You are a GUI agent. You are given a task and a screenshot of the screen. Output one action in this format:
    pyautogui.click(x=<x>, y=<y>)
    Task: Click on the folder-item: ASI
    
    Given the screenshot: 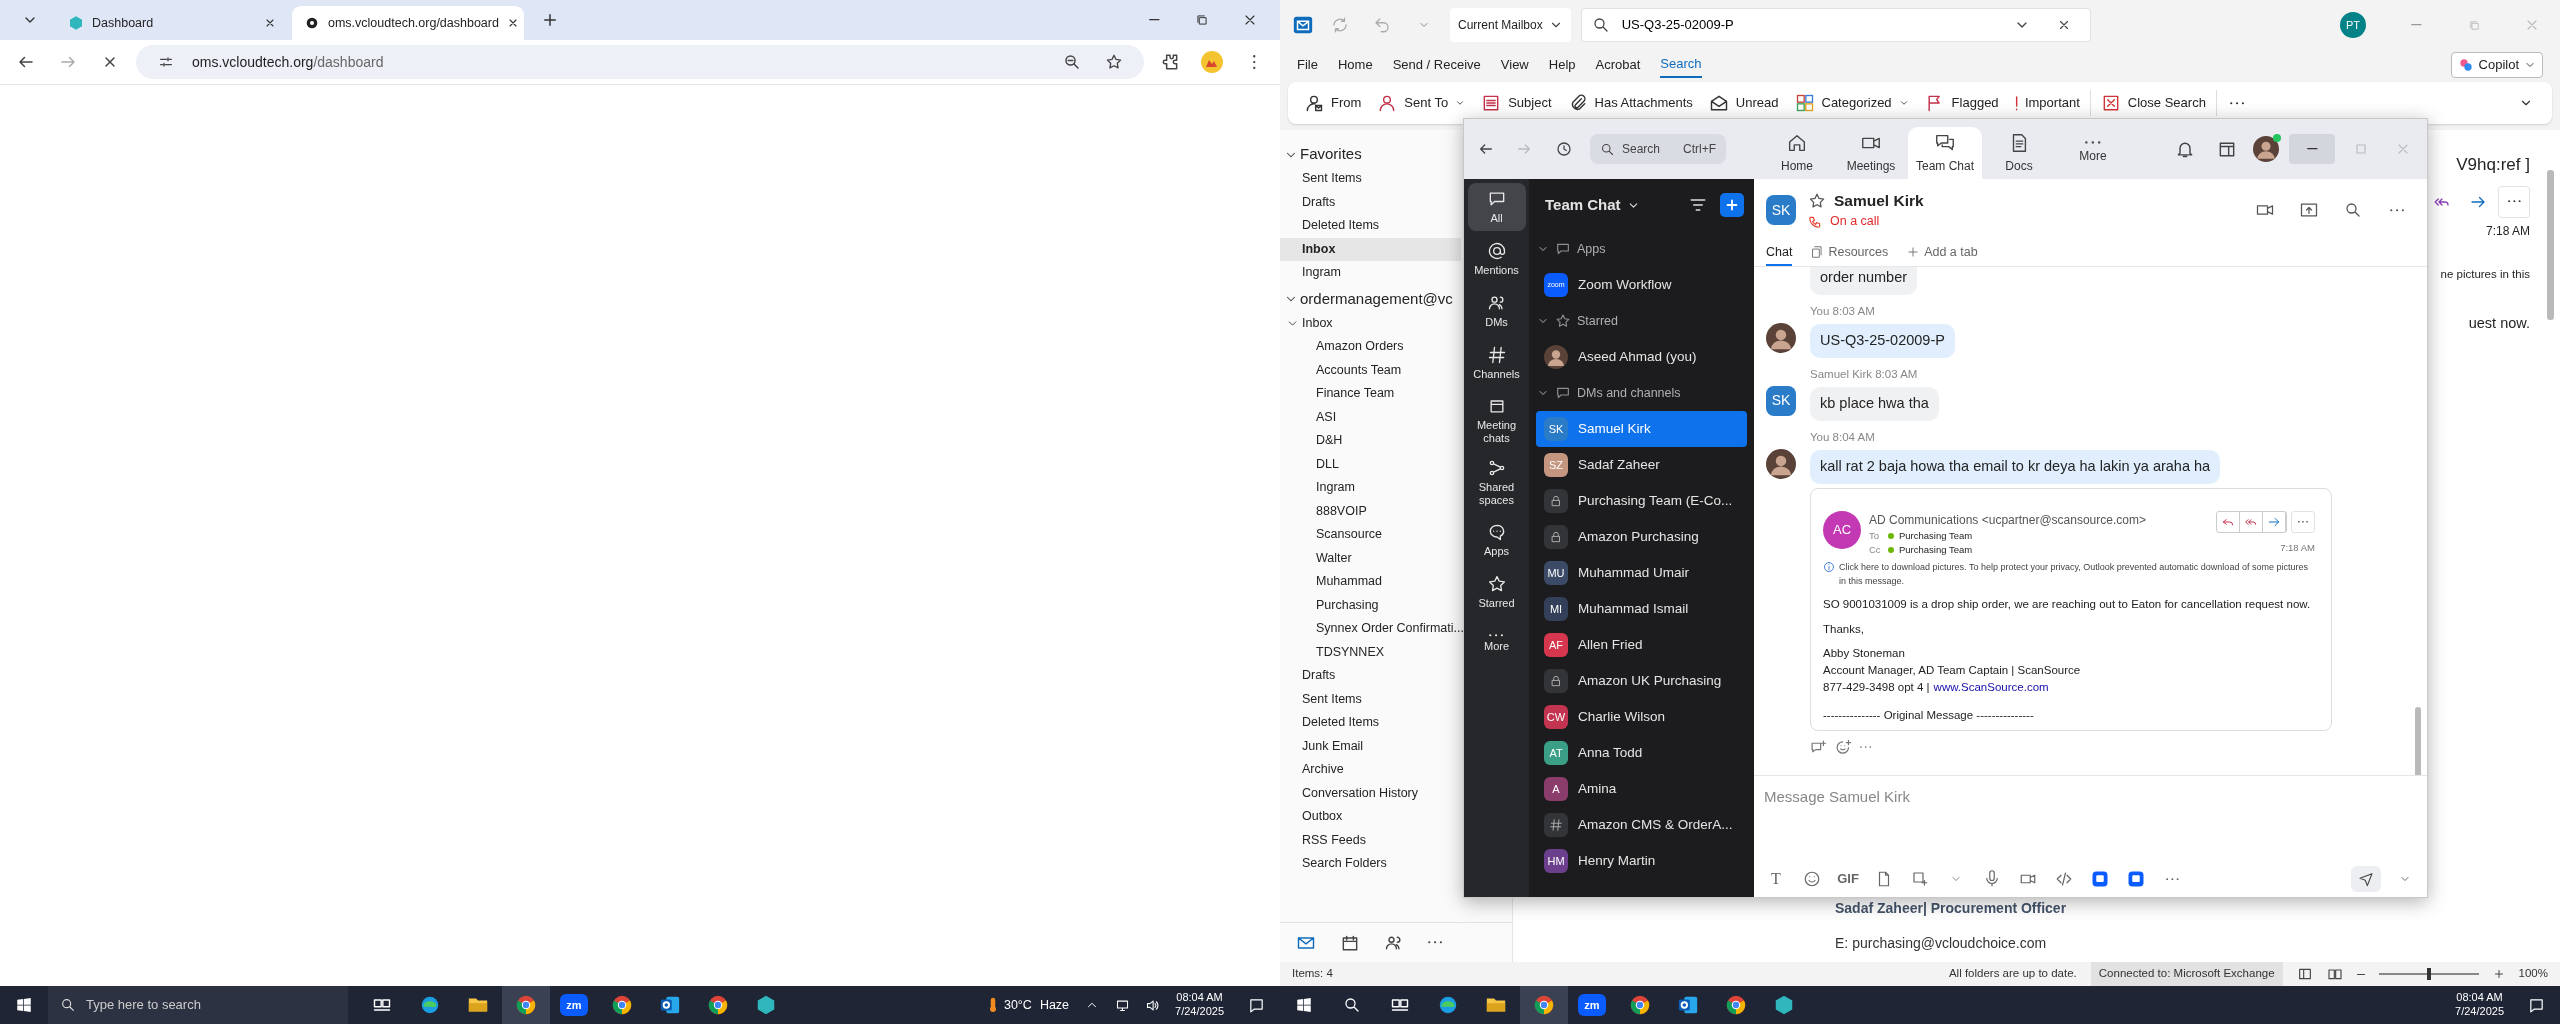 What is the action you would take?
    pyautogui.click(x=1370, y=417)
    